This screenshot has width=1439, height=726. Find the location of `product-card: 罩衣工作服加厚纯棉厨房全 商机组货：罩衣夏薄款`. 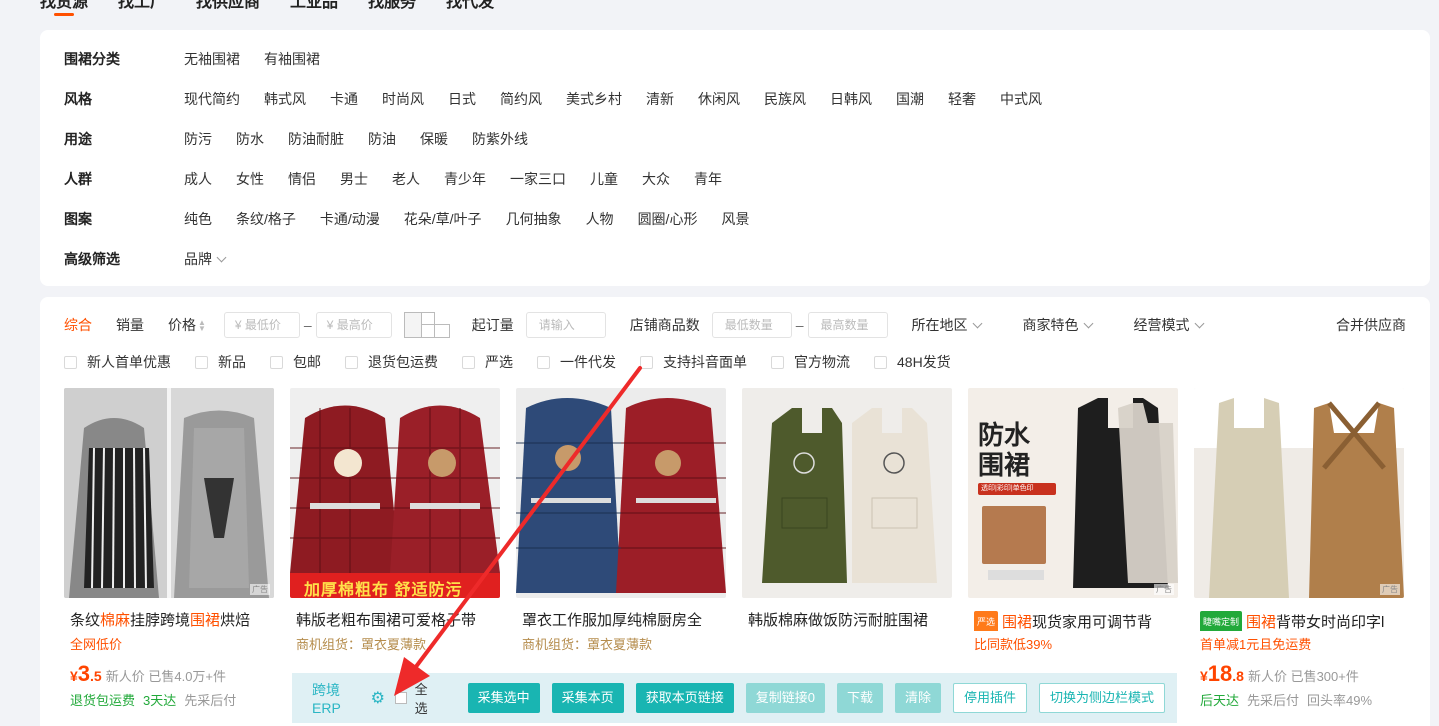

product-card: 罩衣工作服加厚纯棉厨房全 商机组货：罩衣夏薄款 is located at coordinates (621, 549).